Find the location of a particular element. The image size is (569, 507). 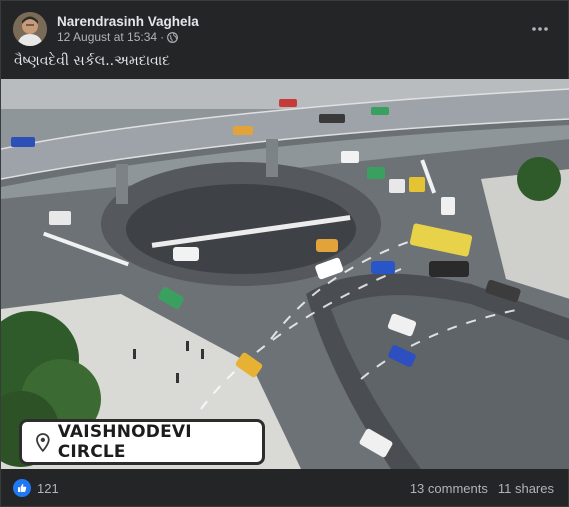

globe-icon is located at coordinates (173, 37).